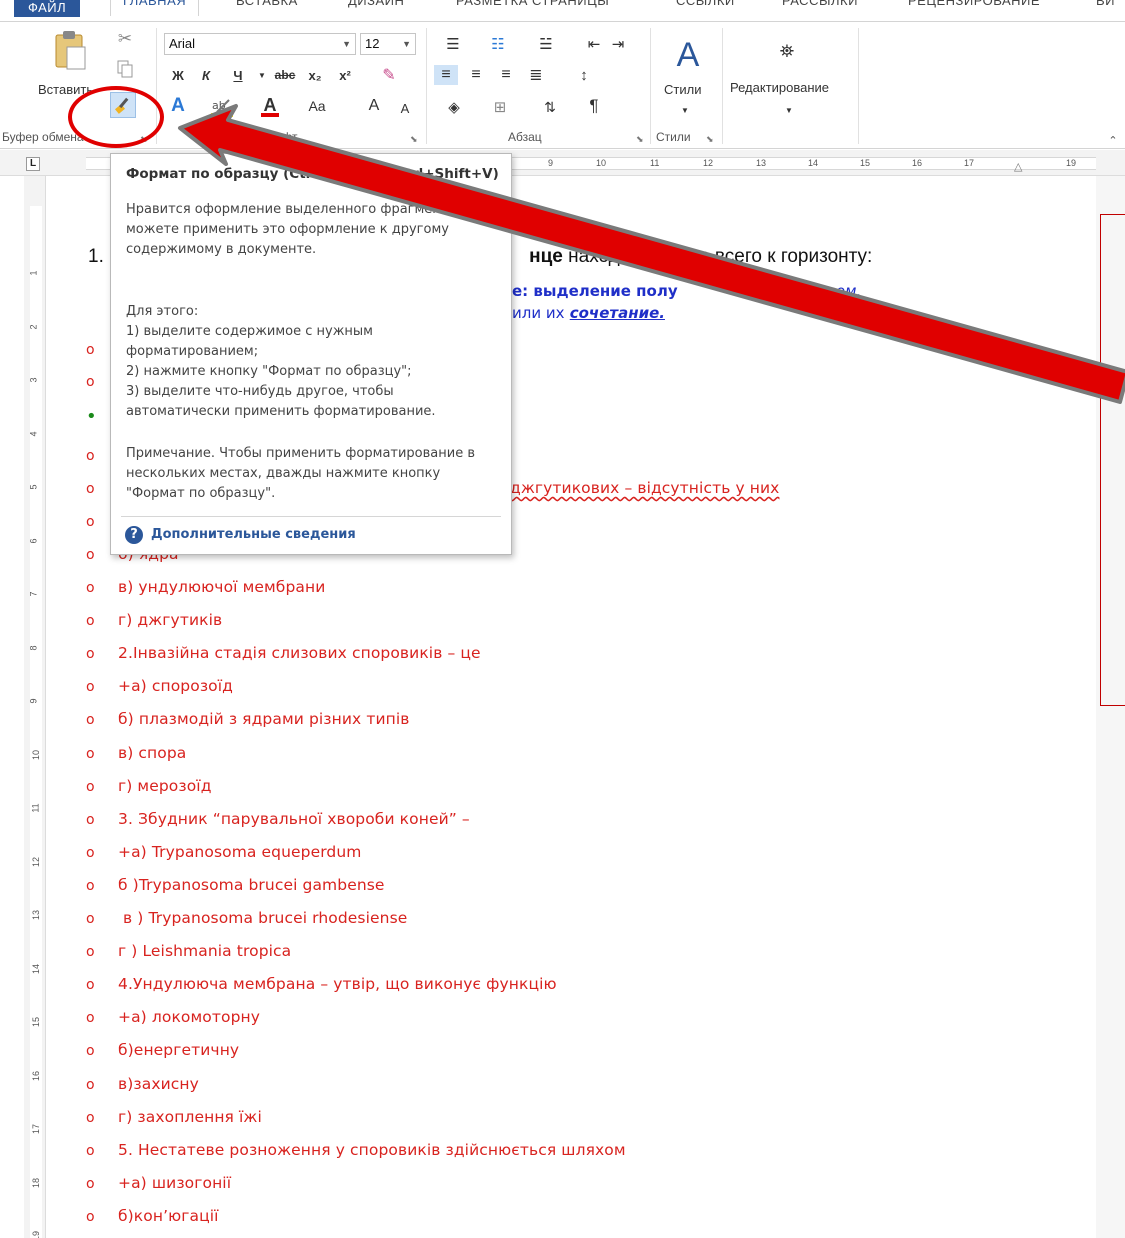 The image size is (1125, 1238). I want to click on vertical-ruler: 1 2 3 4 5 6 7 8 9 10 11 12 13 14 15 16 17 18 19, so click(35, 707).